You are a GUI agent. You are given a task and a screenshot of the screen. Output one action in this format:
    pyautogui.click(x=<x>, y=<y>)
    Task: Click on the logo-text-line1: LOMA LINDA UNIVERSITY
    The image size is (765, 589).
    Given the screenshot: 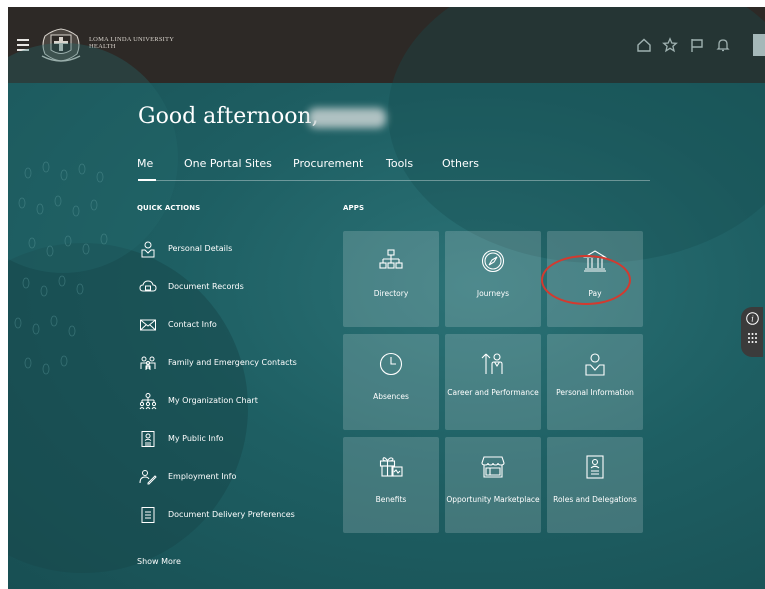 What is the action you would take?
    pyautogui.click(x=132, y=39)
    